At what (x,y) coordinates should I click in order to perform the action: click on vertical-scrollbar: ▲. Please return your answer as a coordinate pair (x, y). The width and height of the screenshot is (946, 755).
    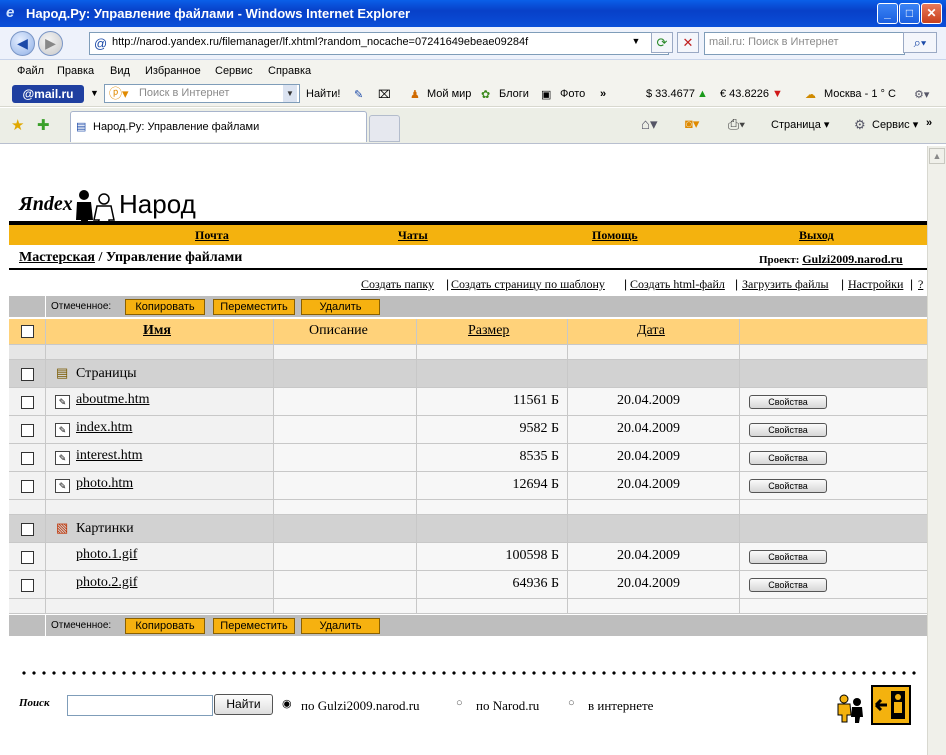
    Looking at the image, I should click on (936, 450).